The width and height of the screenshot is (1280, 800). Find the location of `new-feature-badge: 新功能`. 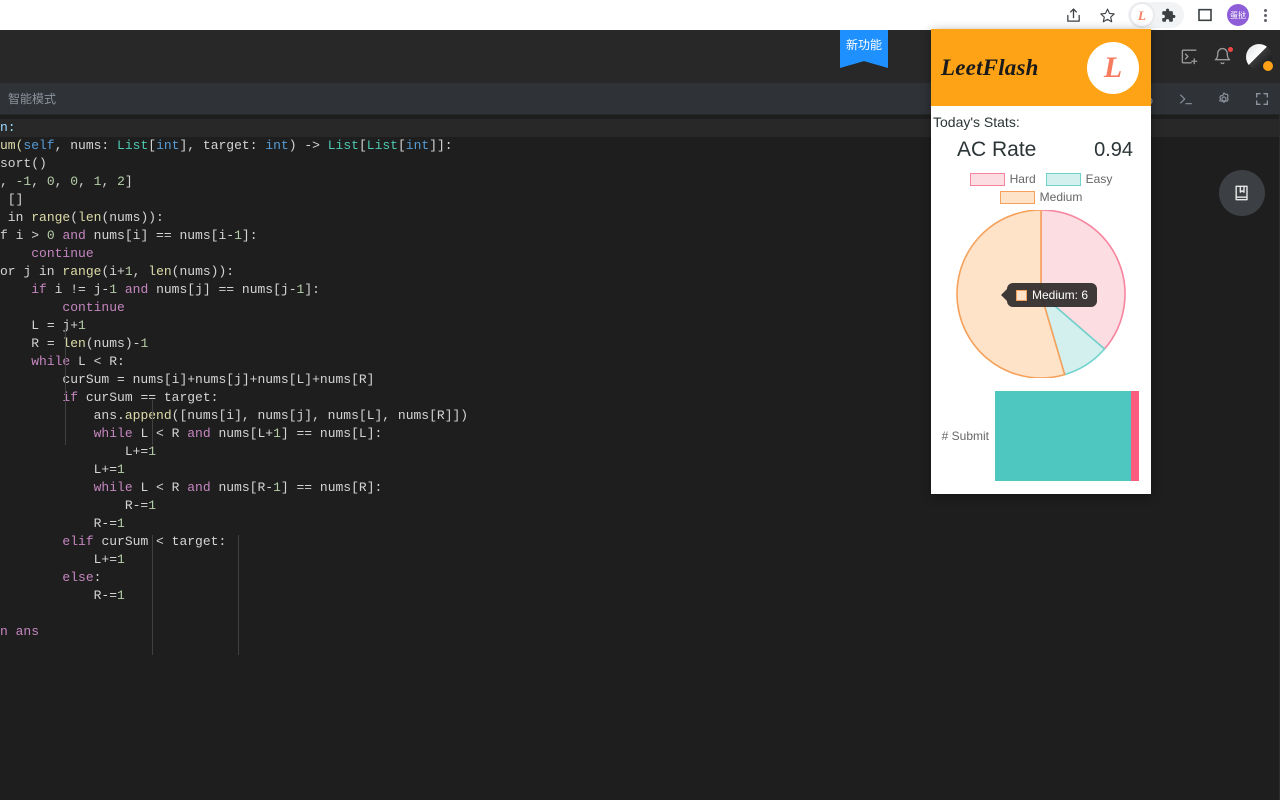

new-feature-badge: 新功能 is located at coordinates (864, 49).